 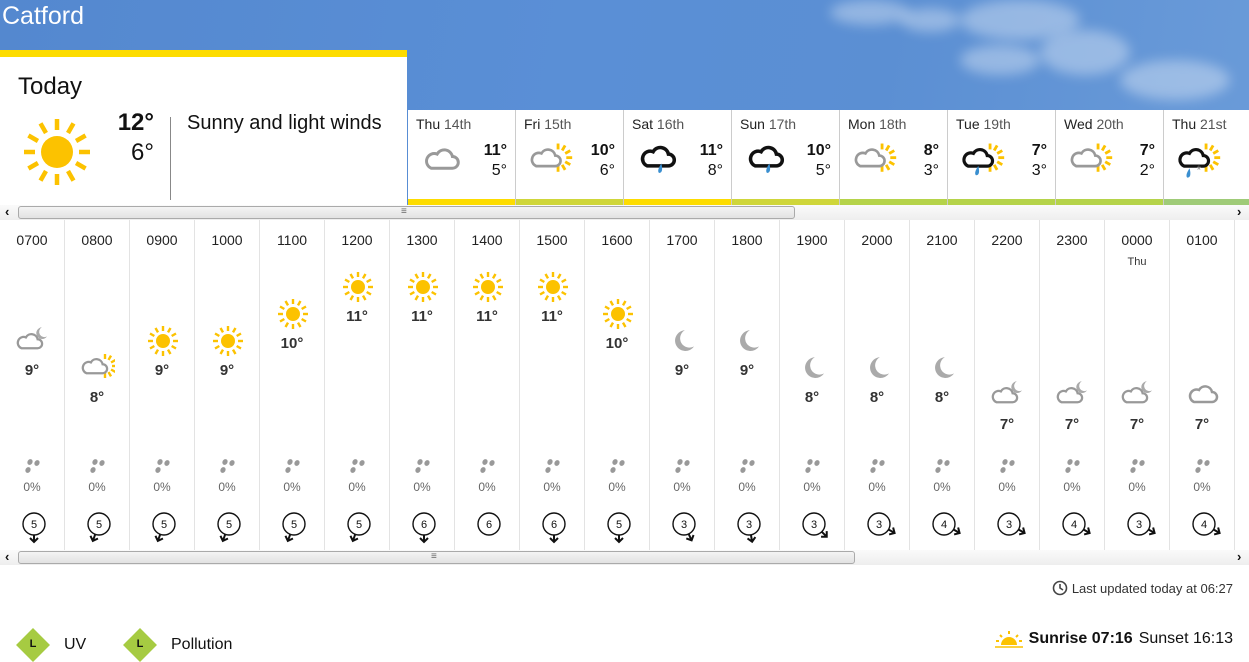 What do you see at coordinates (1206, 157) in the screenshot?
I see `day-tab: Thu 21st *` at bounding box center [1206, 157].